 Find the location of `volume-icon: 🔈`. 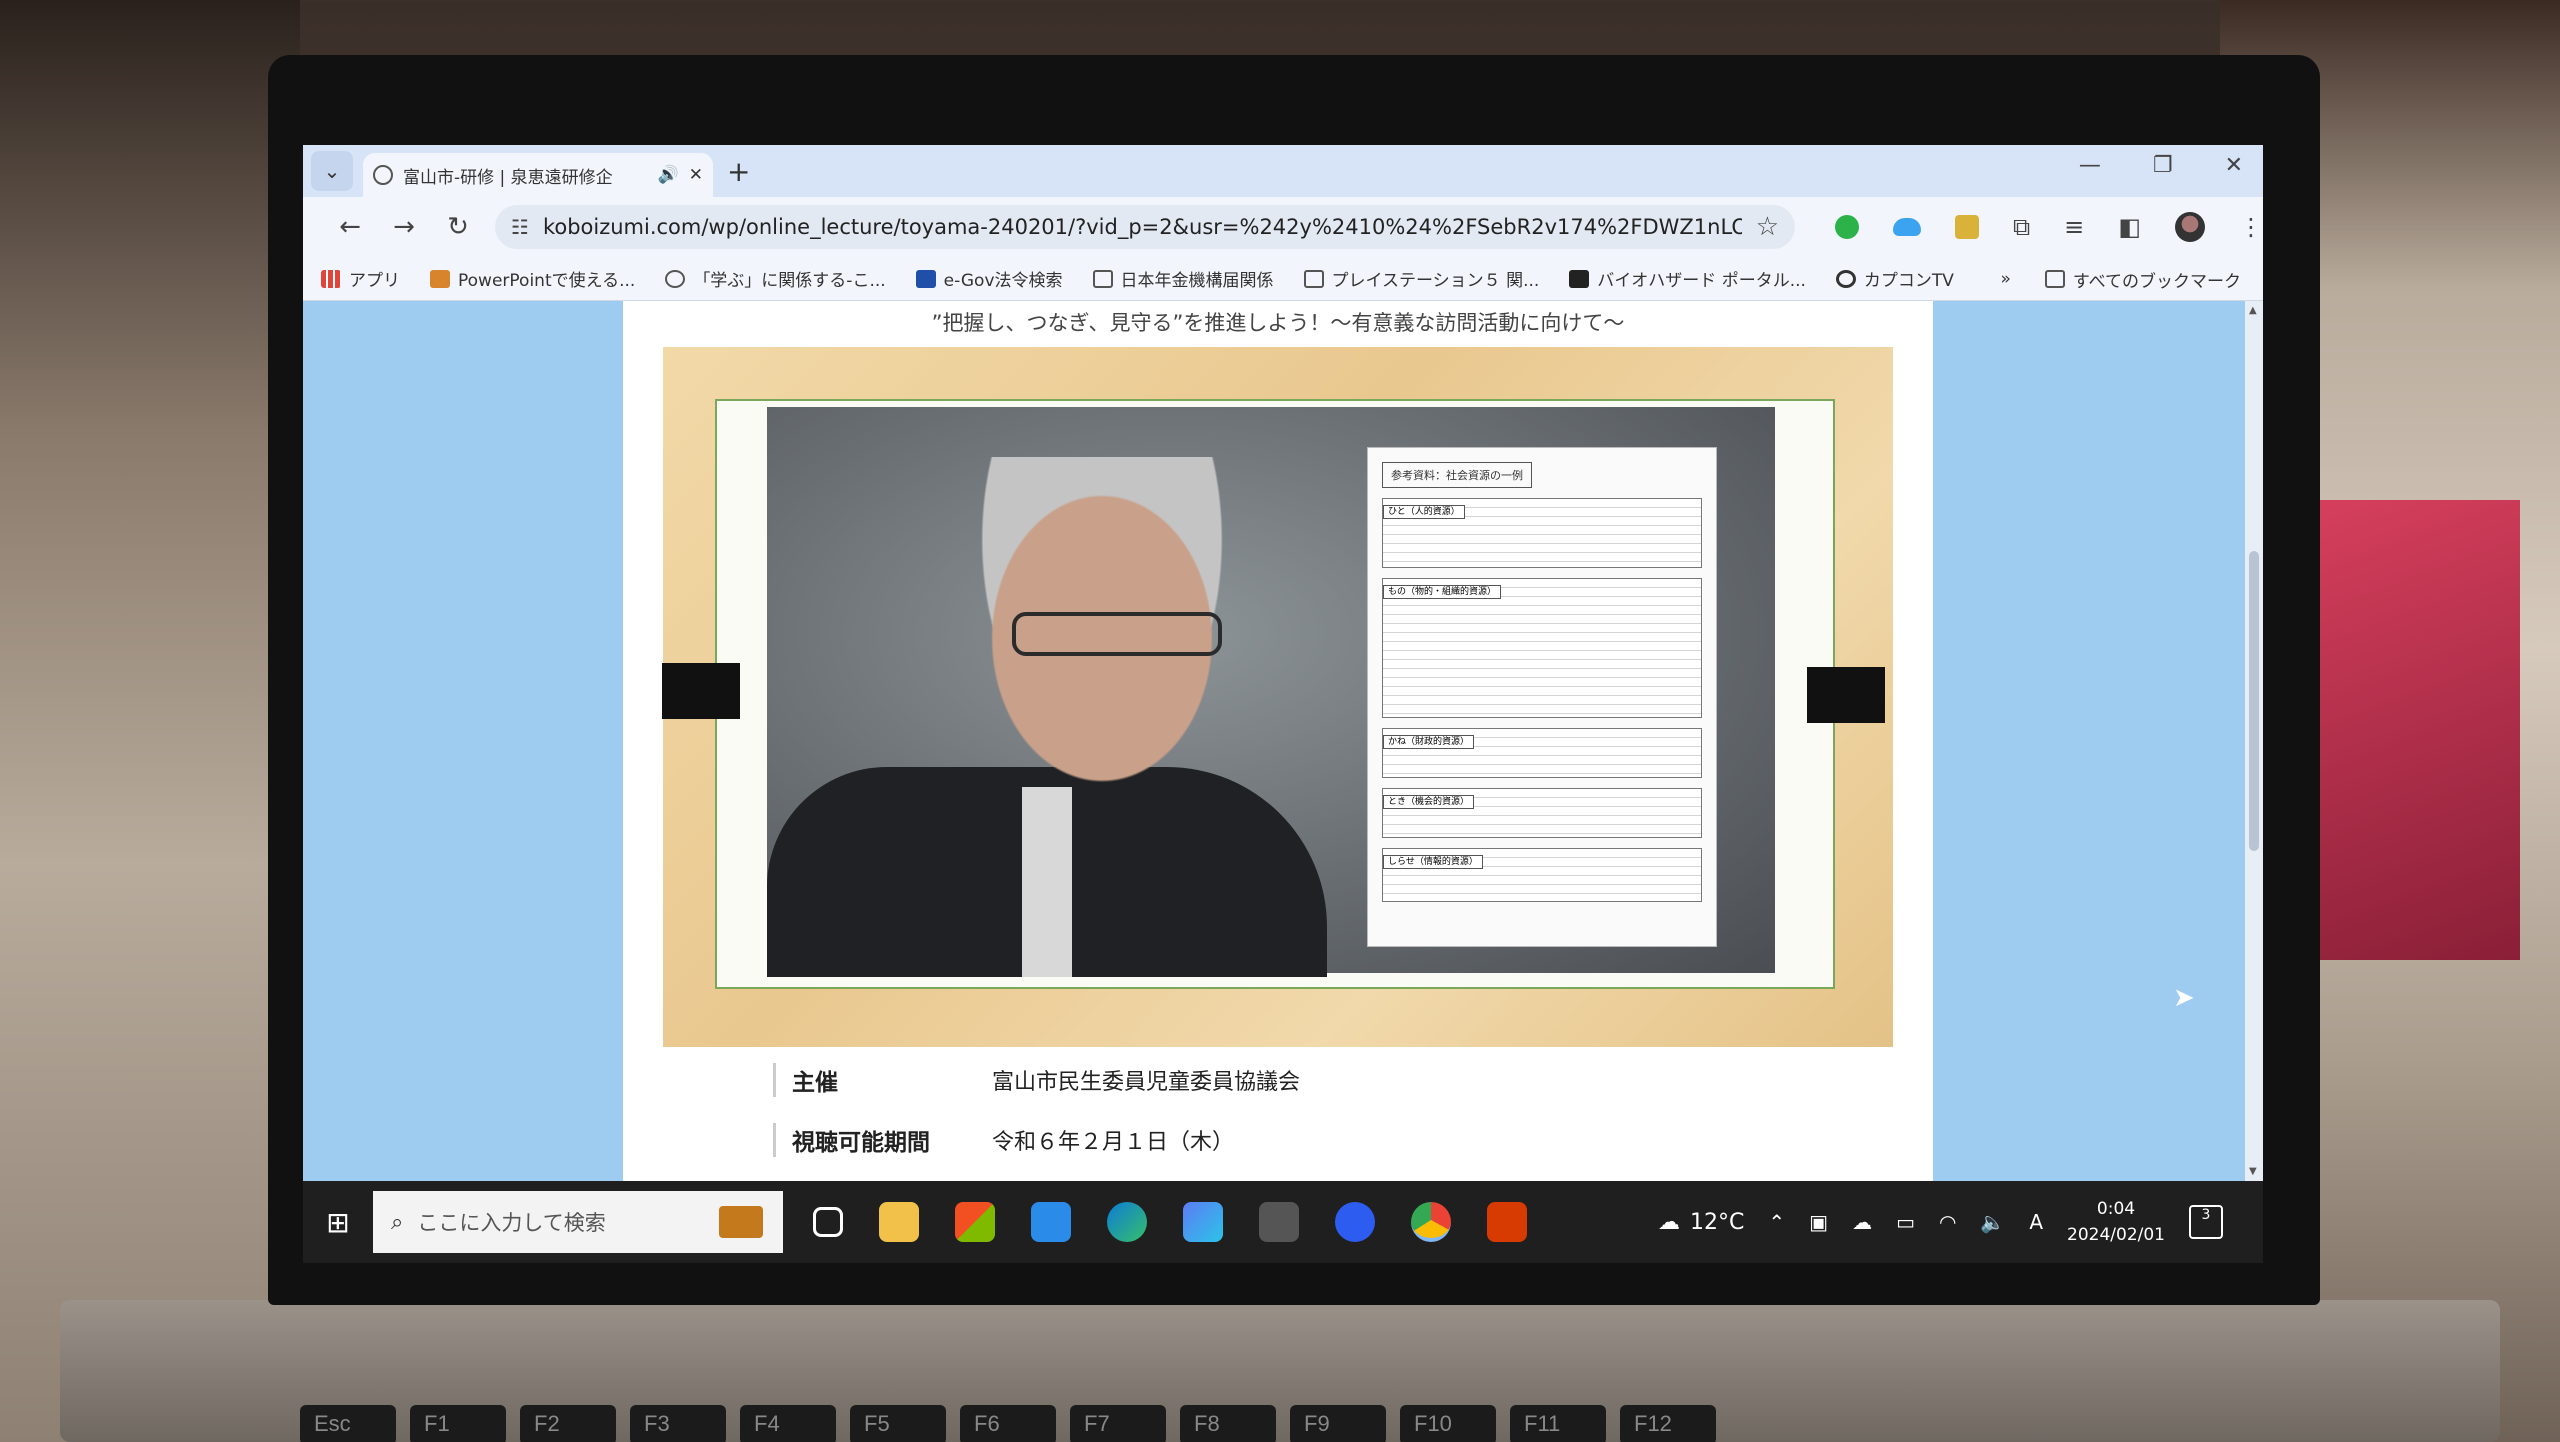

volume-icon: 🔈 is located at coordinates (1992, 1222).